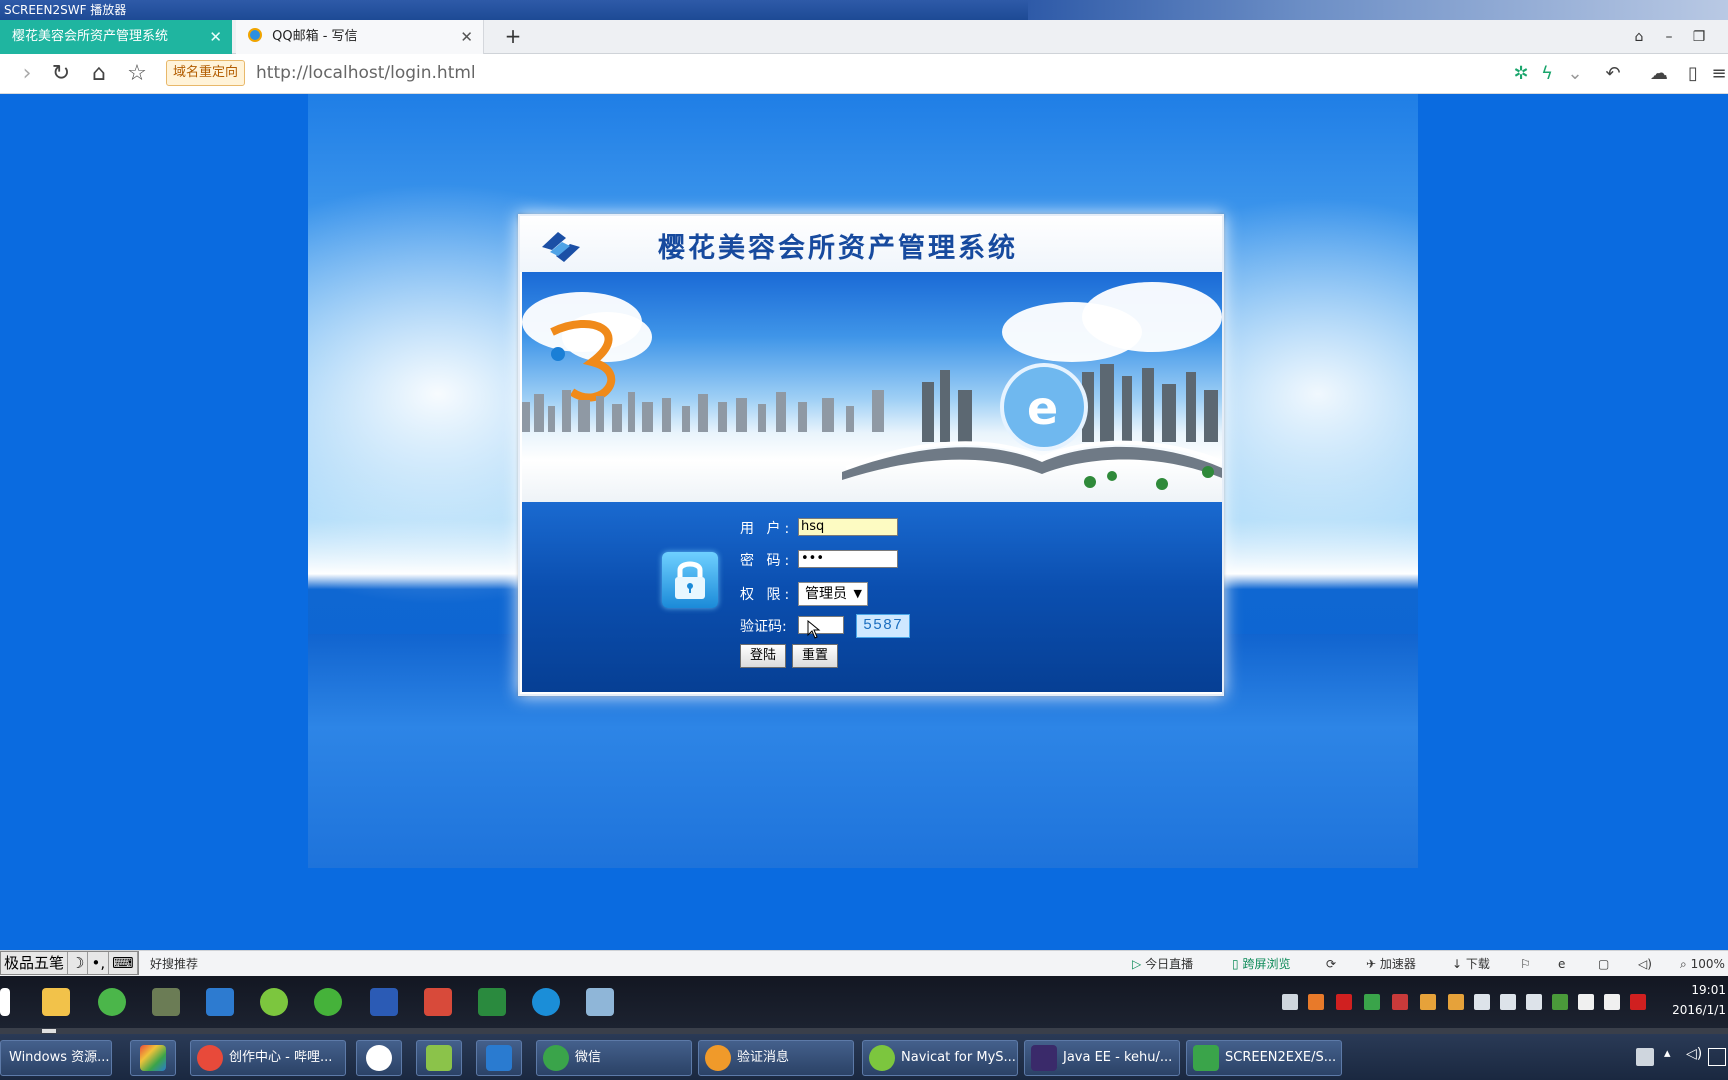 This screenshot has height=1080, width=1728. I want to click on user2-tray-icon, so click(1456, 1002).